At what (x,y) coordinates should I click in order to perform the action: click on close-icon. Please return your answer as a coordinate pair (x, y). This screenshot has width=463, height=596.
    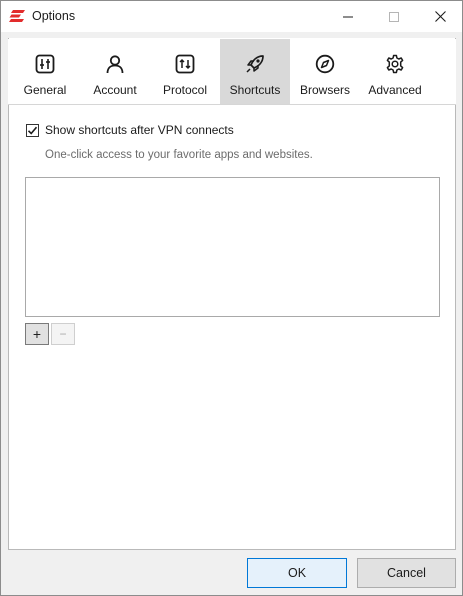
    Looking at the image, I should click on (440, 16).